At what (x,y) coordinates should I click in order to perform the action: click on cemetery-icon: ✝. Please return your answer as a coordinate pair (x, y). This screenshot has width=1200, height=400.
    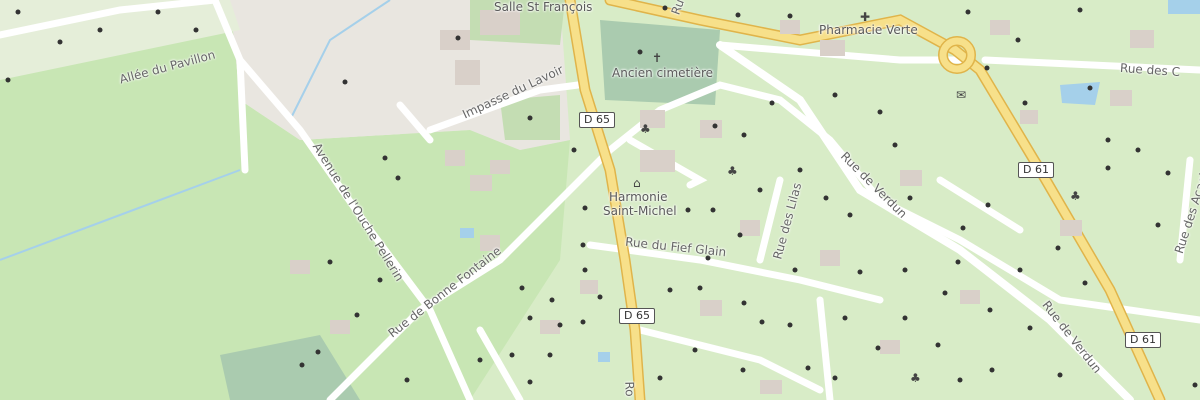
    Looking at the image, I should click on (657, 58).